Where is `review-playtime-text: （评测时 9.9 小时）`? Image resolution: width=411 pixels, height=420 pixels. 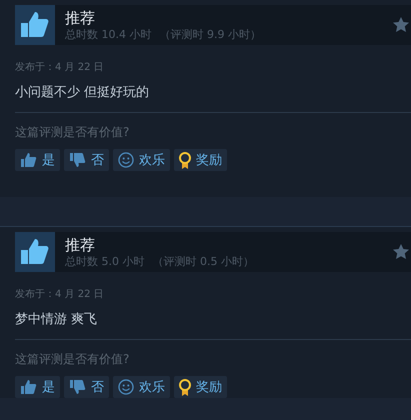 review-playtime-text: （评测时 9.9 小时） is located at coordinates (210, 34).